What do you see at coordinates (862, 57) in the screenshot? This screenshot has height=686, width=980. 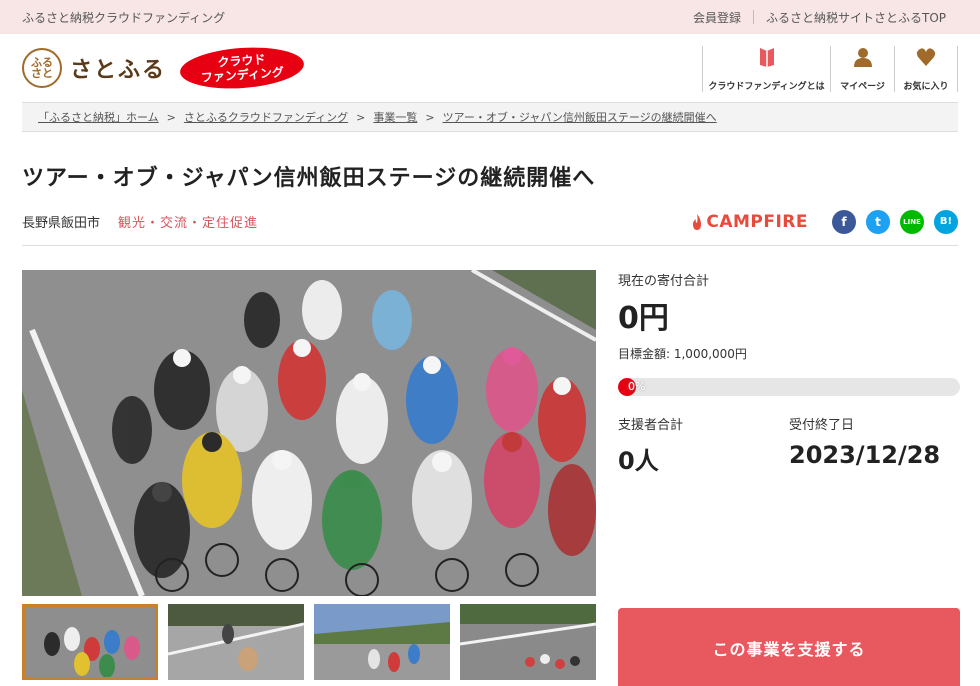 I see `user-icon` at bounding box center [862, 57].